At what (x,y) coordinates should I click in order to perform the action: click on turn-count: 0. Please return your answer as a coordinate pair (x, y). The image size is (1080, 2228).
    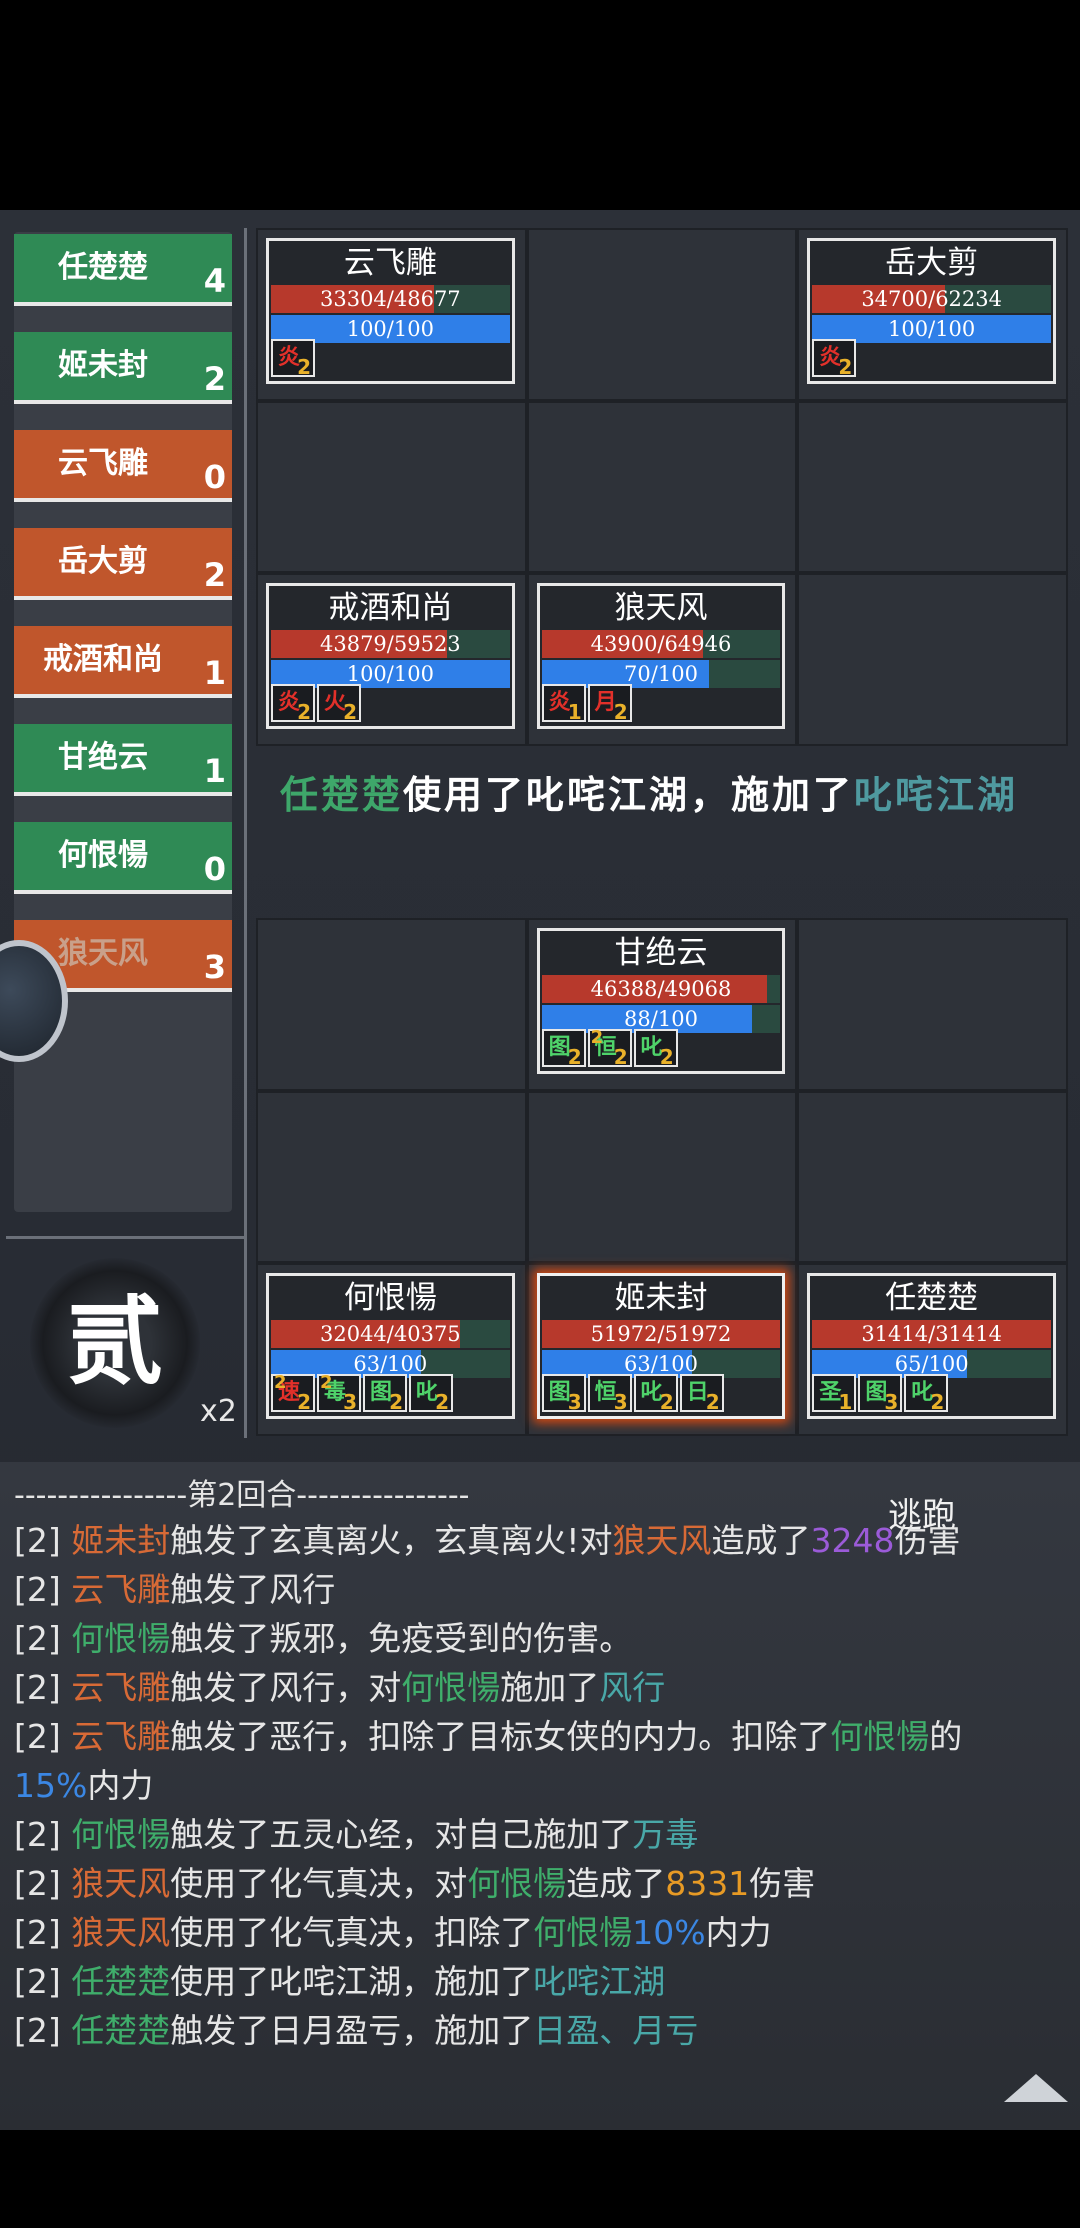
    Looking at the image, I should click on (214, 869).